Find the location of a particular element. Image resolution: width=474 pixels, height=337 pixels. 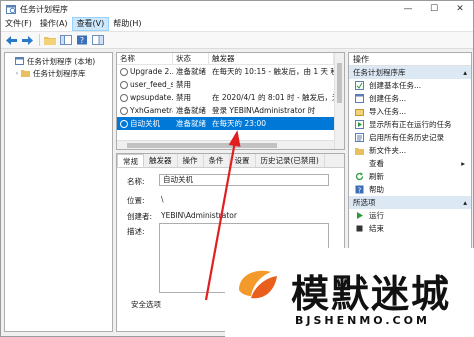

tree-item-local-label: 任务计划程序 (本地) is located at coordinates (61, 61).